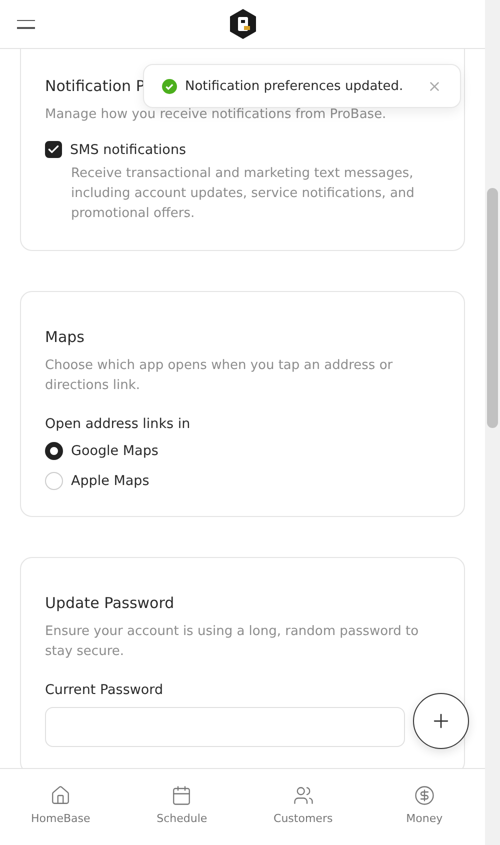 The width and height of the screenshot is (500, 845). Describe the element at coordinates (181, 795) in the screenshot. I see `calendar-icon` at that location.